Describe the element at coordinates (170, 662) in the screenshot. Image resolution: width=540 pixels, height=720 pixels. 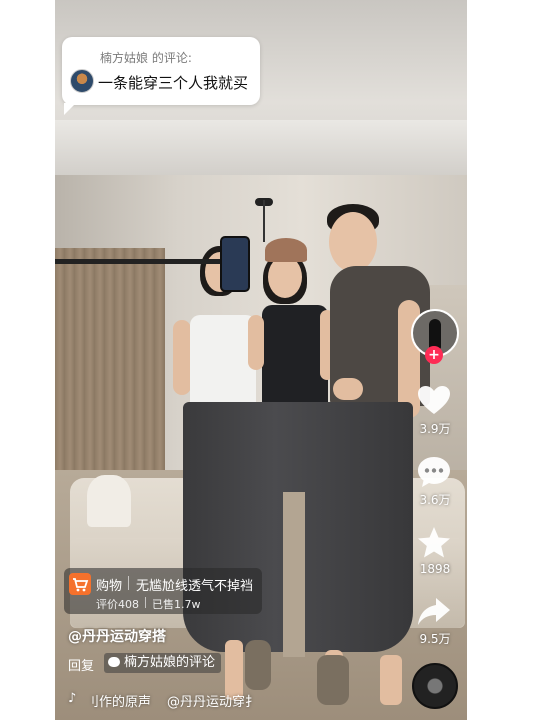
I see `reply-target: 楠方姑娘的评论` at that location.